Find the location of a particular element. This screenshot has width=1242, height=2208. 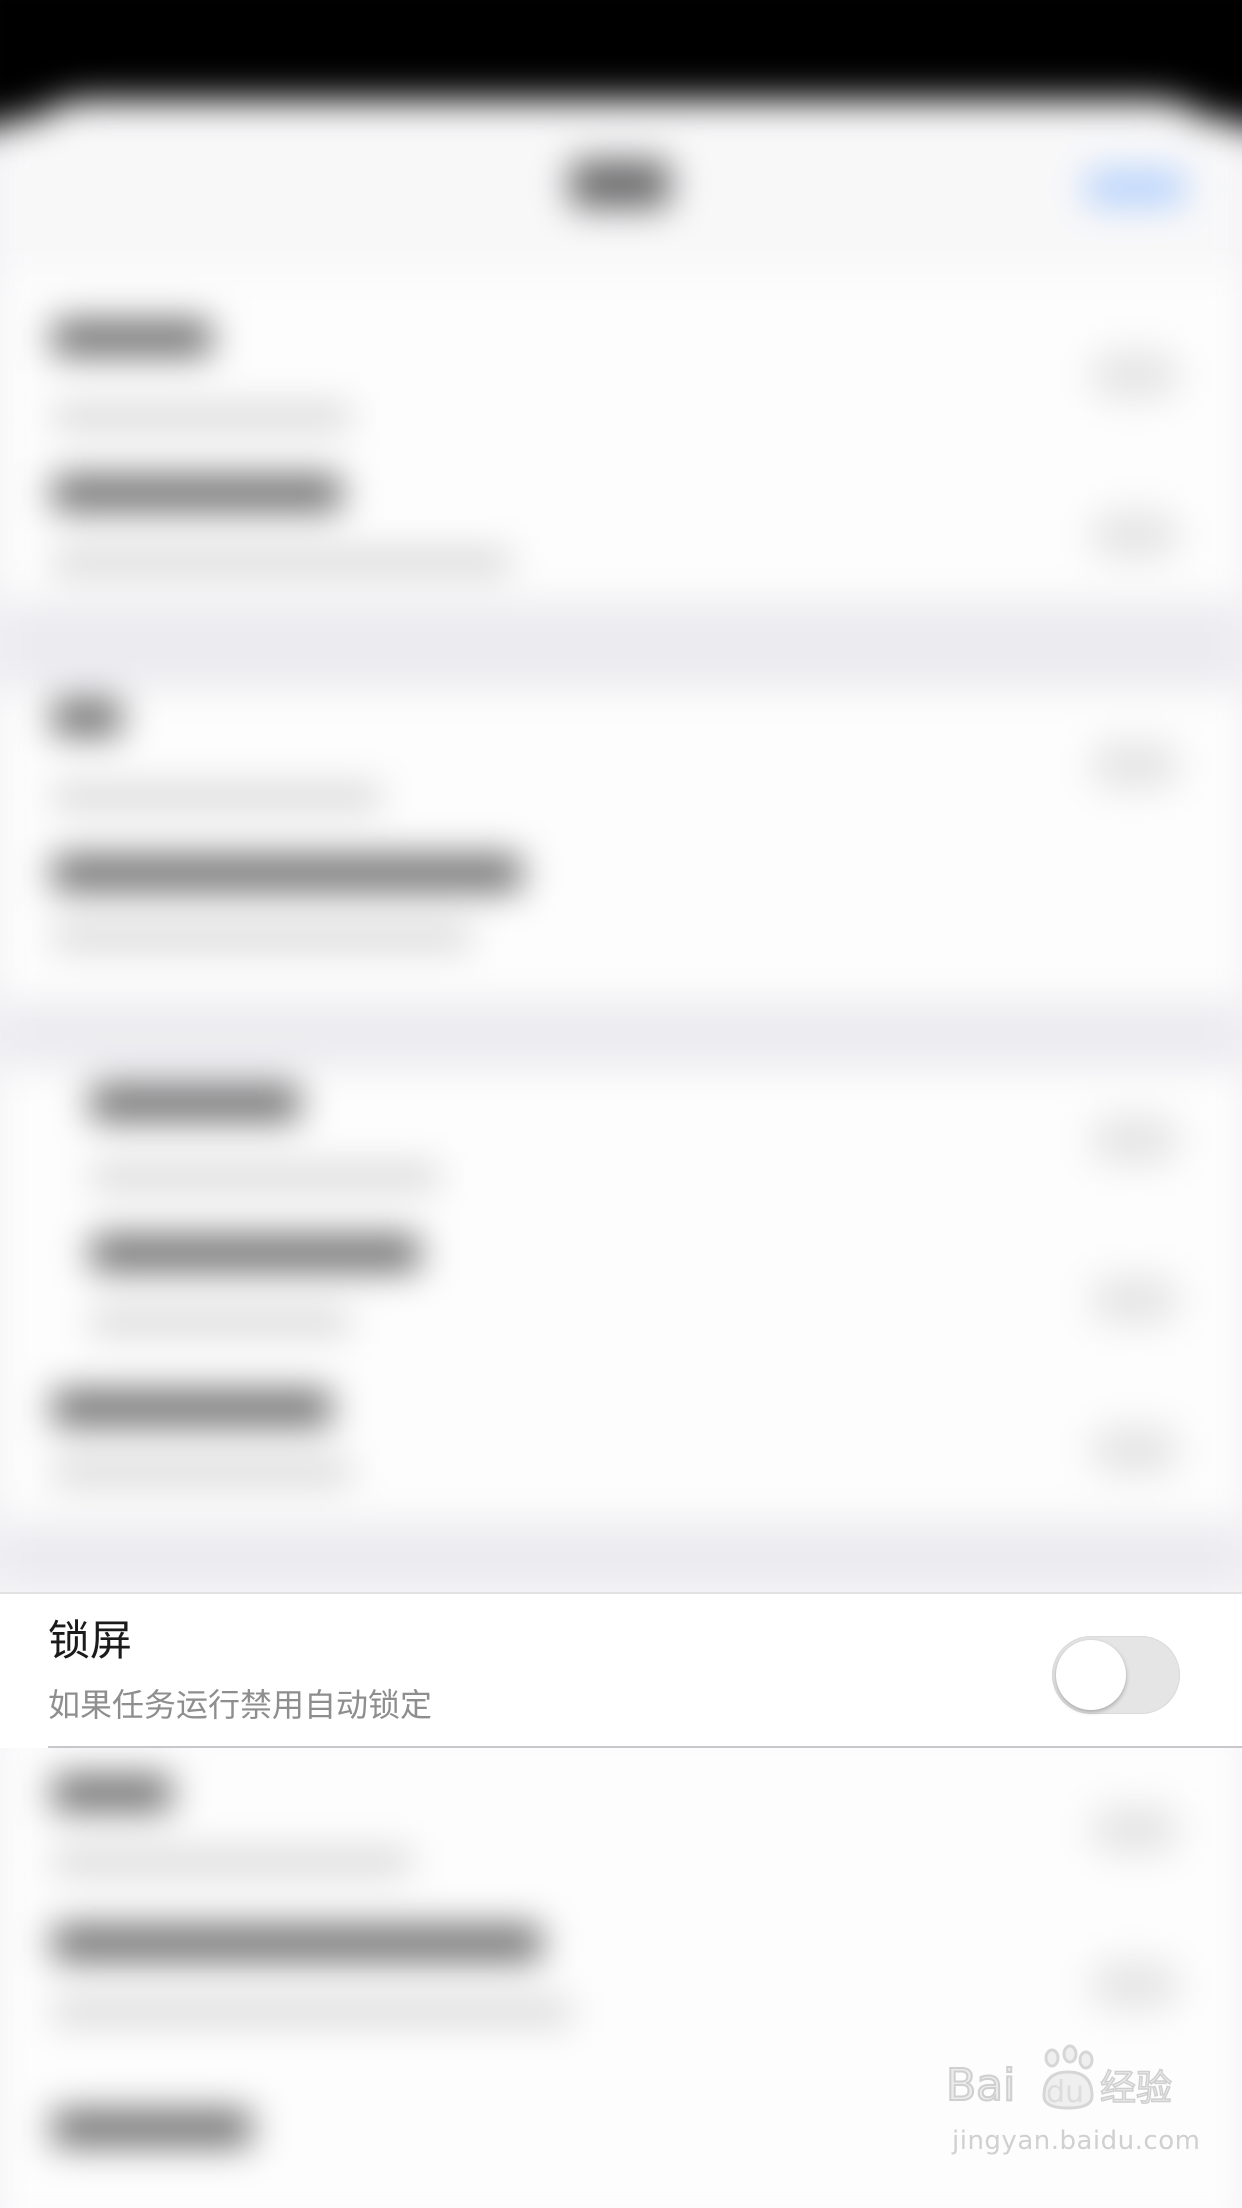

baidu-paw-logo-icon: Bai du 经验 is located at coordinates (1059, 2078).